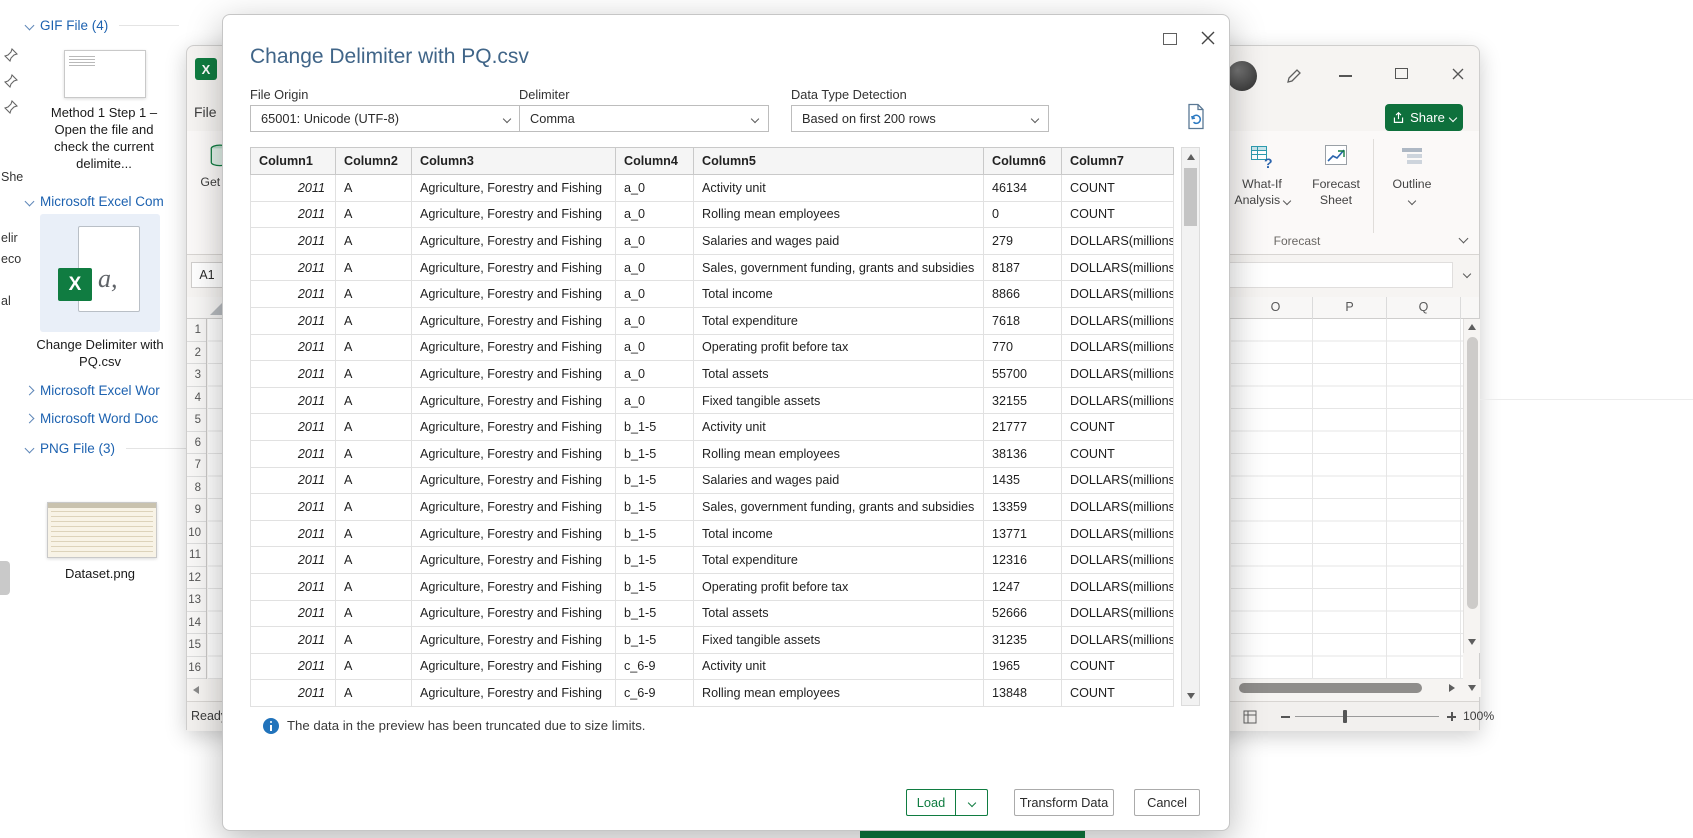 The width and height of the screenshot is (1693, 838). Describe the element at coordinates (920, 118) in the screenshot. I see `data-type-detection-dropdown: Based on first 200 rows` at that location.